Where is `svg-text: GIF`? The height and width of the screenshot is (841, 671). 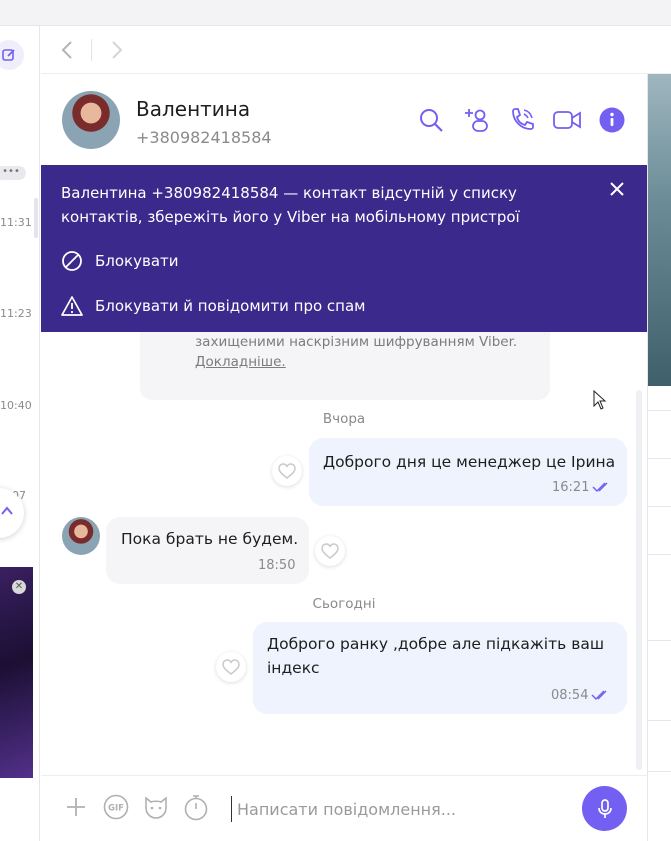 svg-text: GIF is located at coordinates (116, 809).